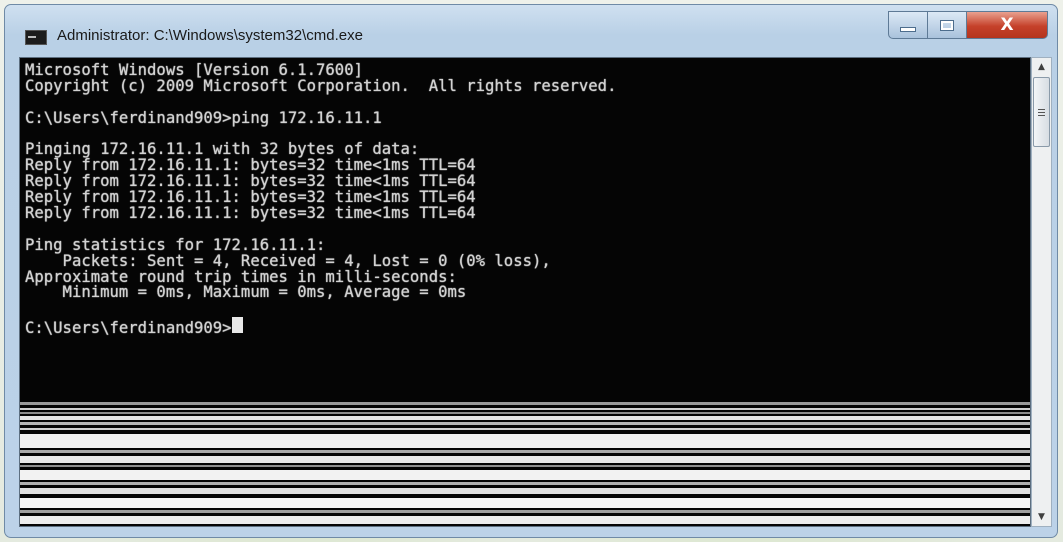 The width and height of the screenshot is (1063, 542). Describe the element at coordinates (36, 37) in the screenshot. I see `cmd-icon` at that location.